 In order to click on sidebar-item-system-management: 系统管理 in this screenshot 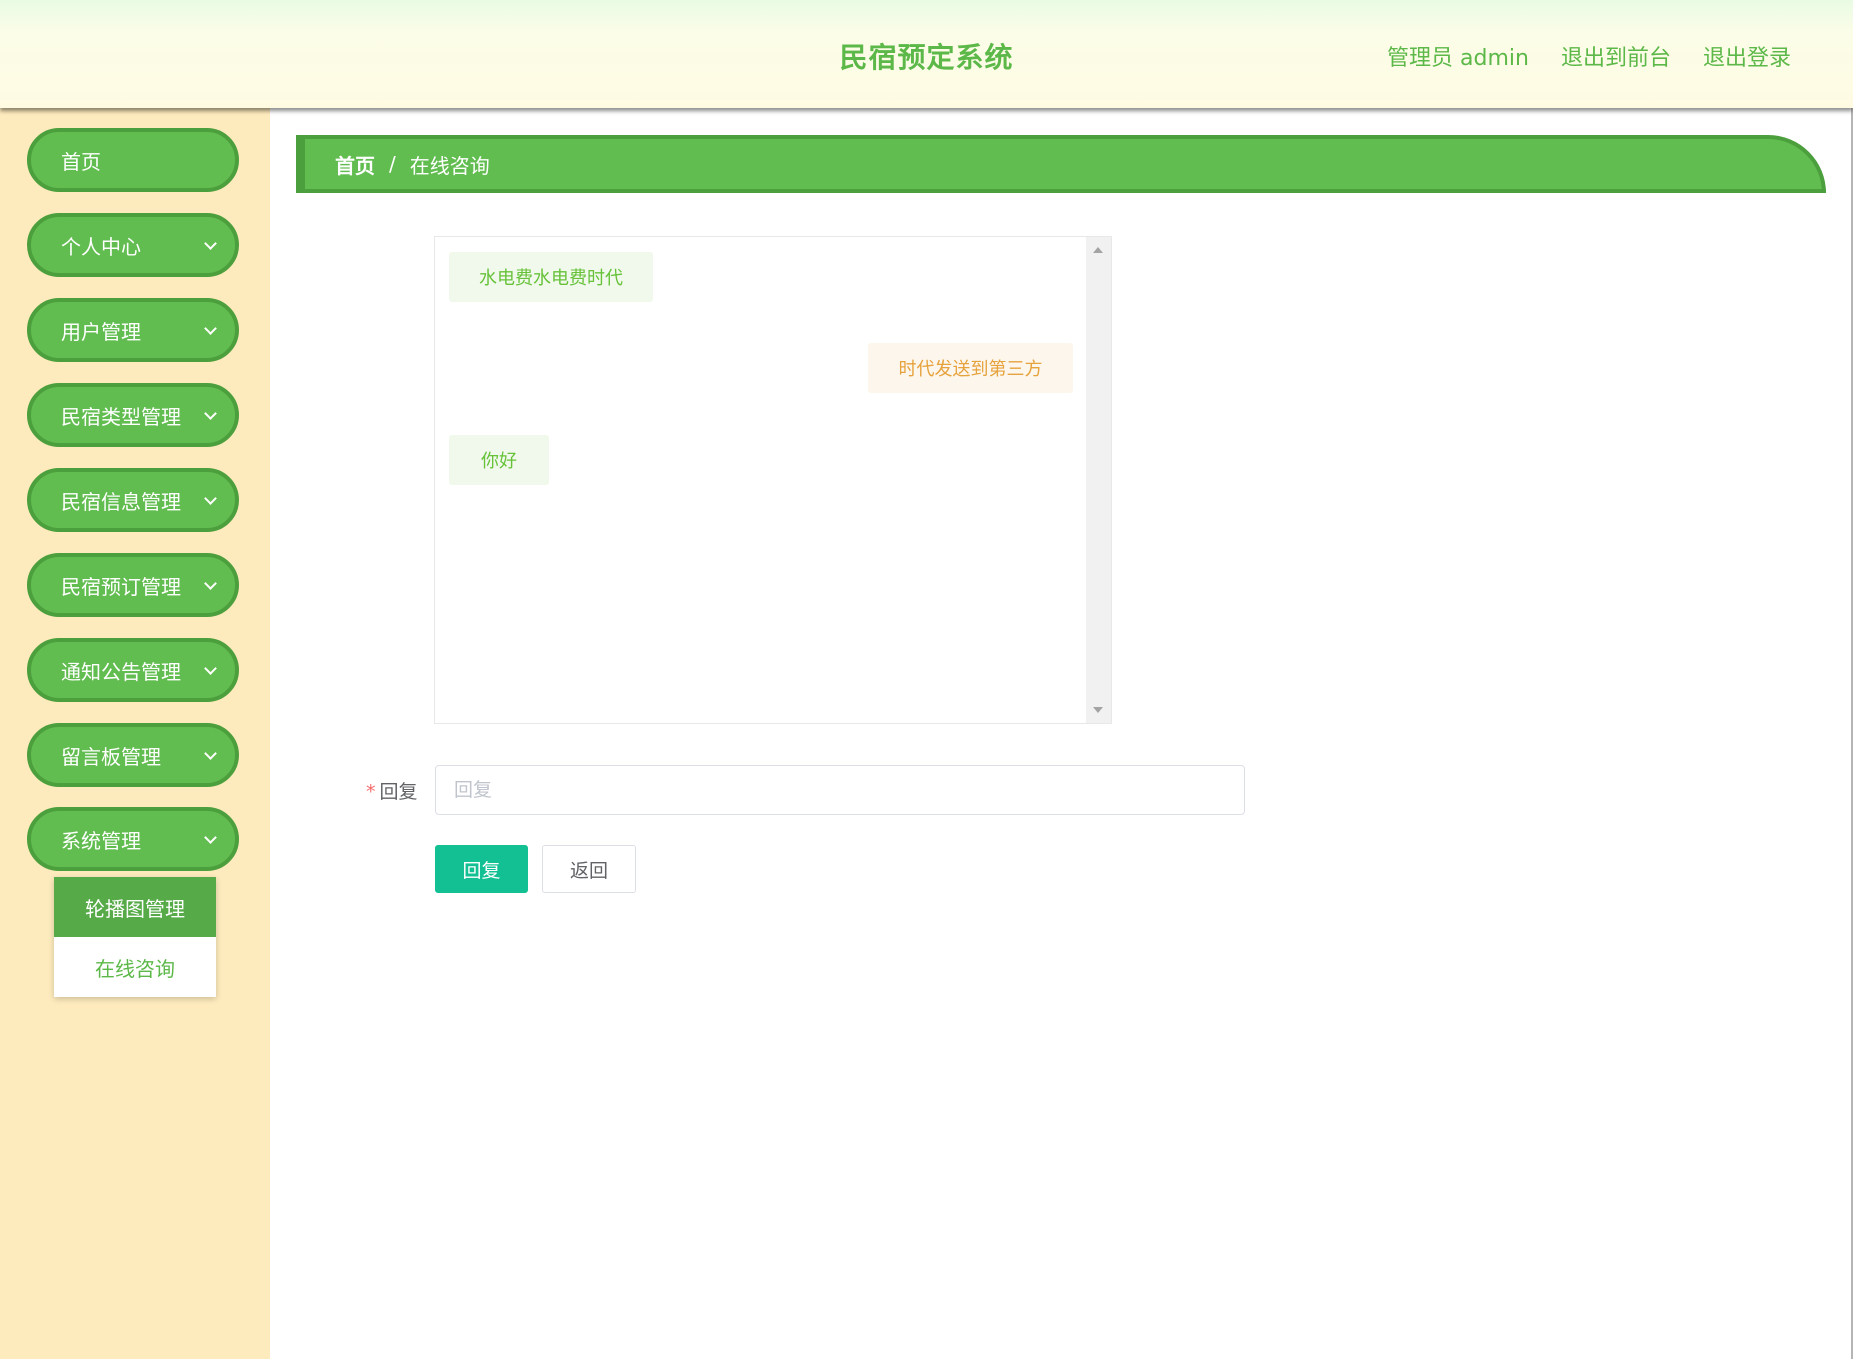, I will do `click(133, 839)`.